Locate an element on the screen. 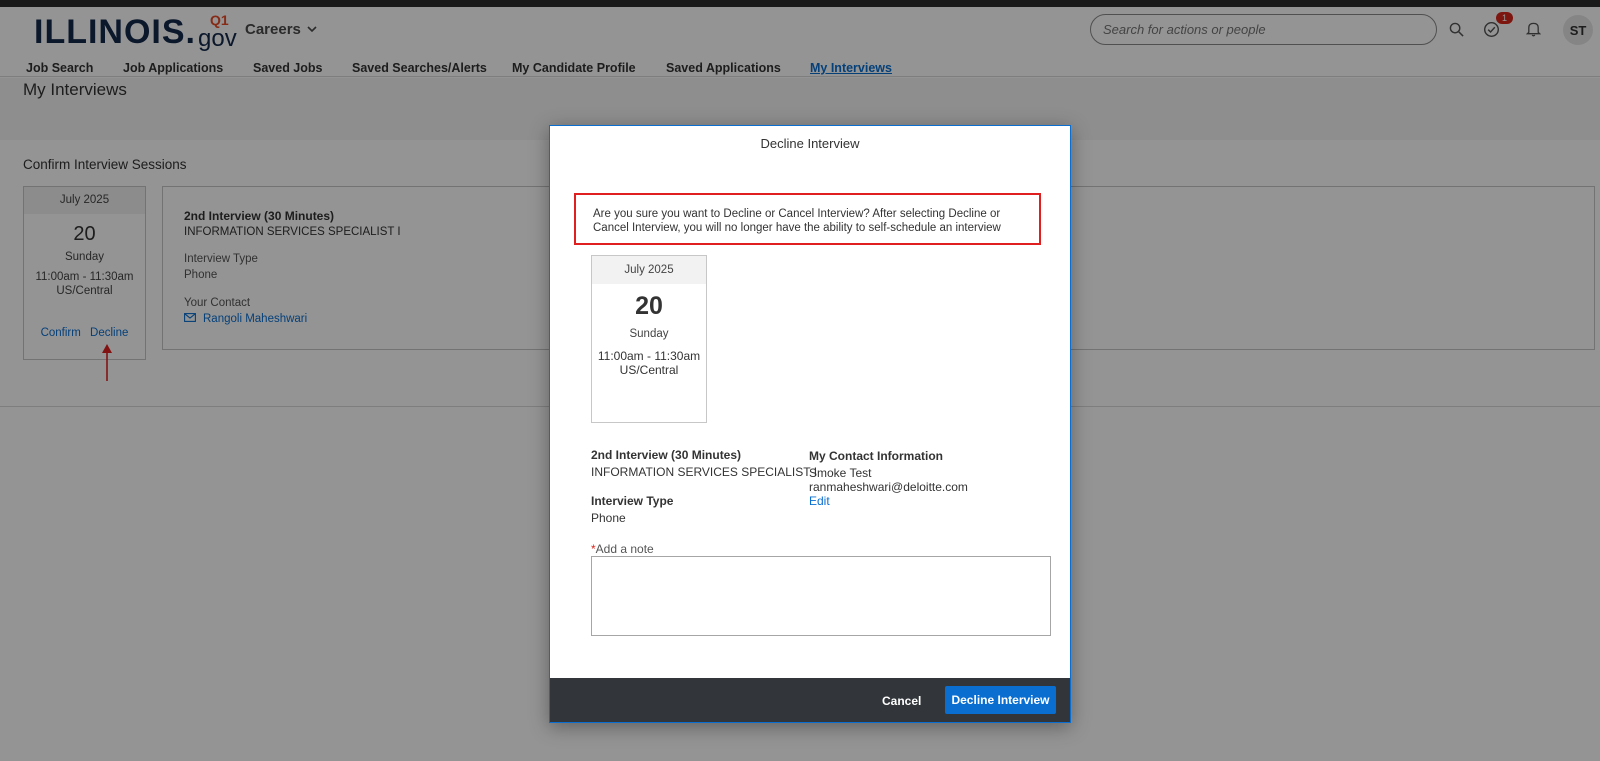  note-label-text: Add a note is located at coordinates (624, 549).